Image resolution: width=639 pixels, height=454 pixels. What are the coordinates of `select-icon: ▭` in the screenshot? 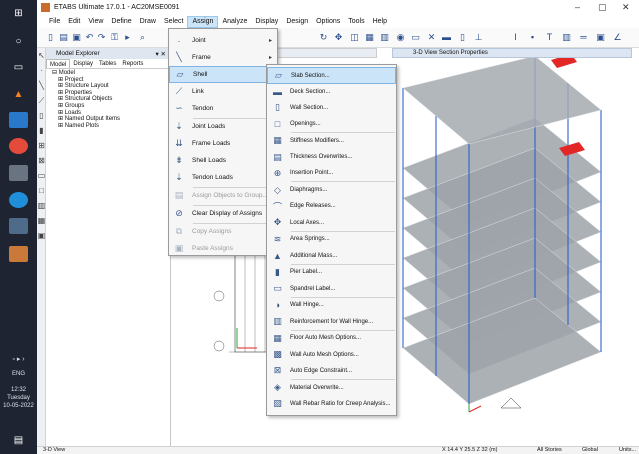 It's located at (415, 37).